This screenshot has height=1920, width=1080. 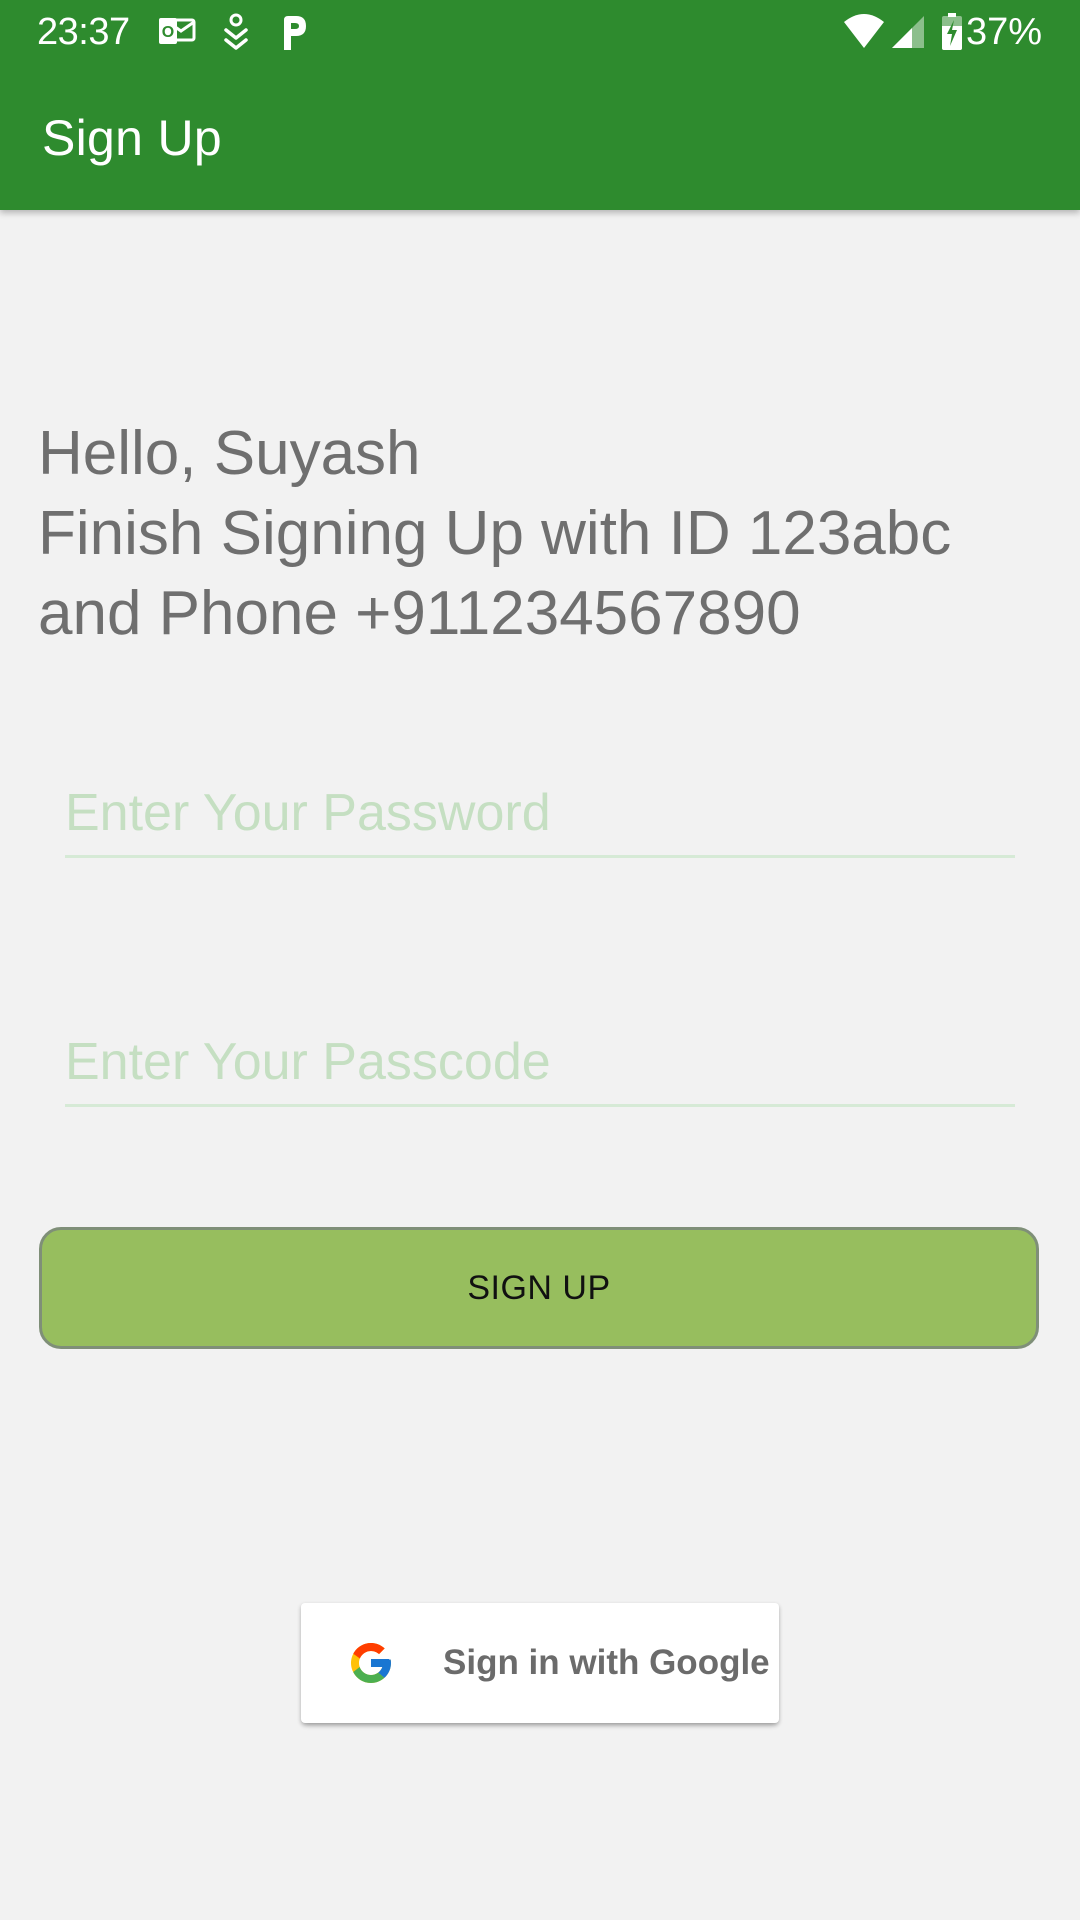 I want to click on sign-up-button-label: SIGN UP, so click(x=539, y=1287).